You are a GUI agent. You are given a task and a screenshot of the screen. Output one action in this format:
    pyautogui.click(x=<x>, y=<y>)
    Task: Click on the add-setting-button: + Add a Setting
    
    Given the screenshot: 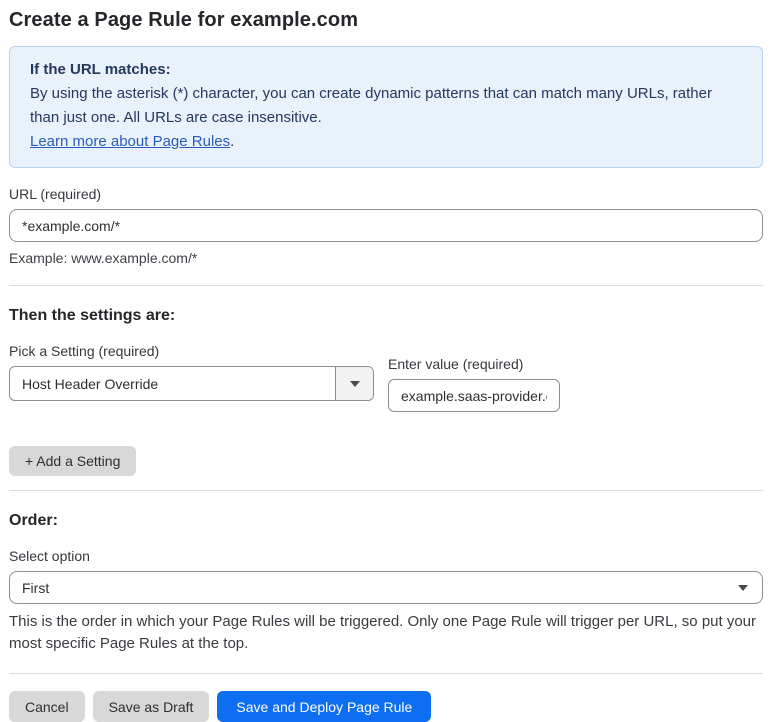 What is the action you would take?
    pyautogui.click(x=73, y=461)
    